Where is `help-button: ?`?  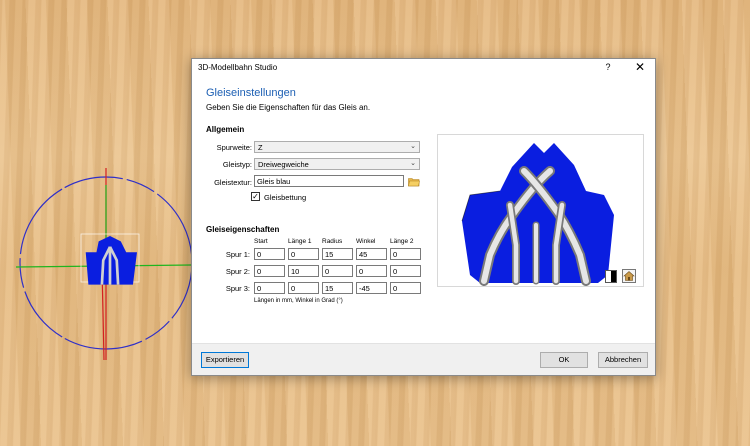
help-button: ? is located at coordinates (608, 67).